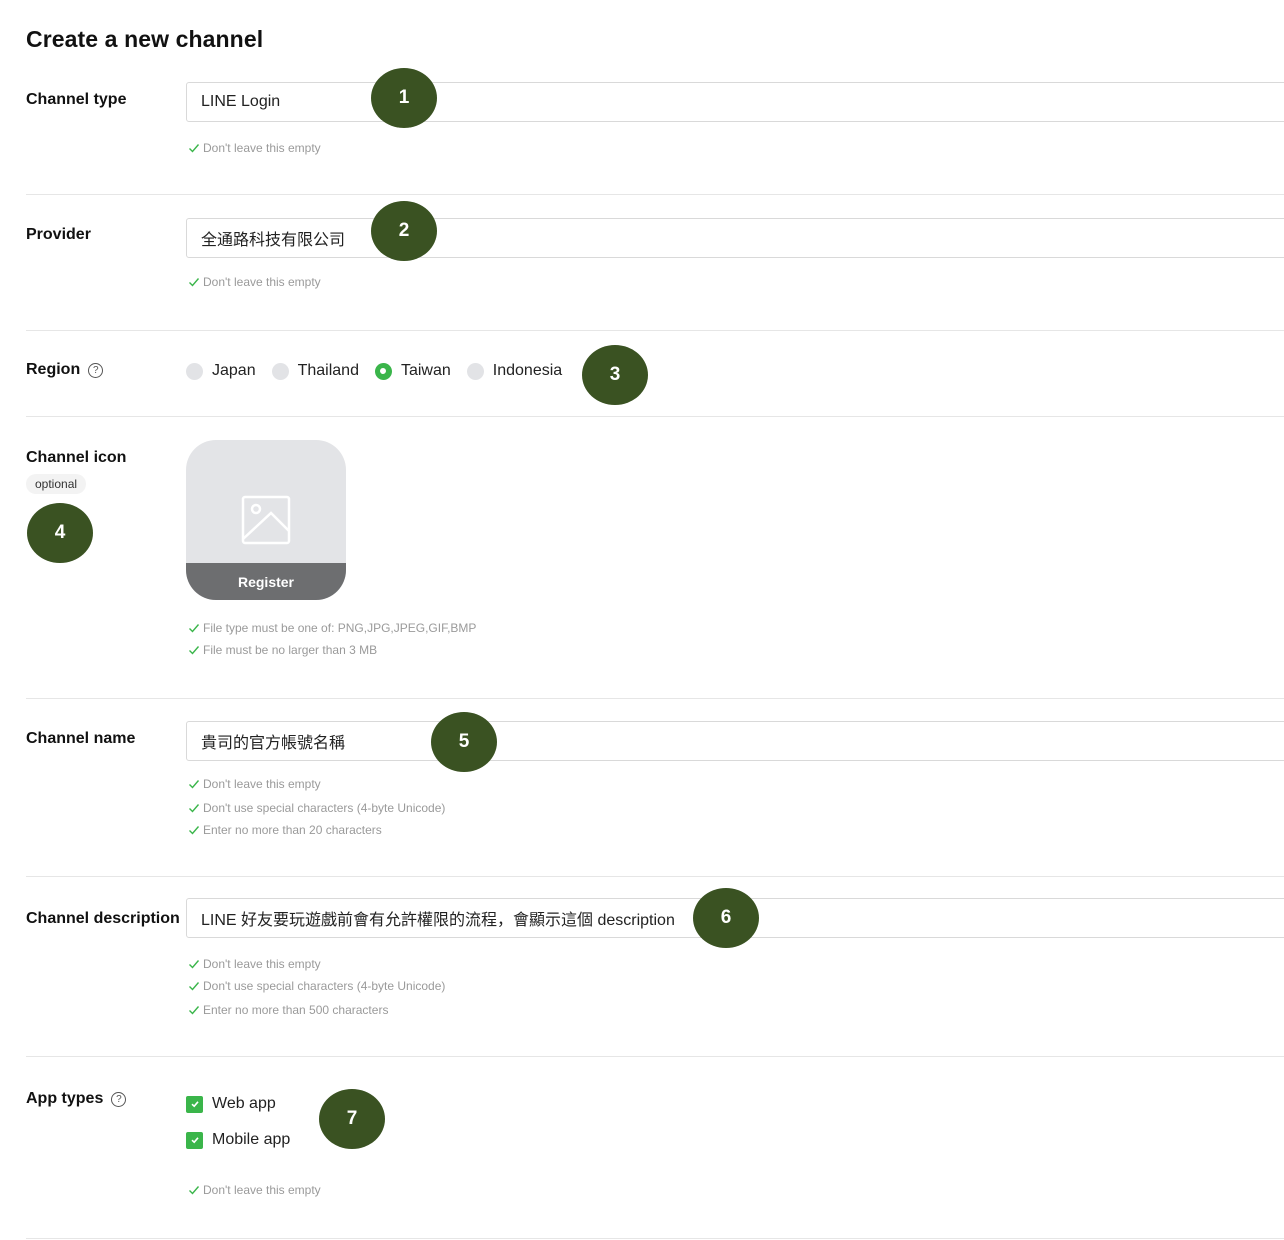  I want to click on channel-name-hint-2: Enter no more than 20 characters, so click(285, 830).